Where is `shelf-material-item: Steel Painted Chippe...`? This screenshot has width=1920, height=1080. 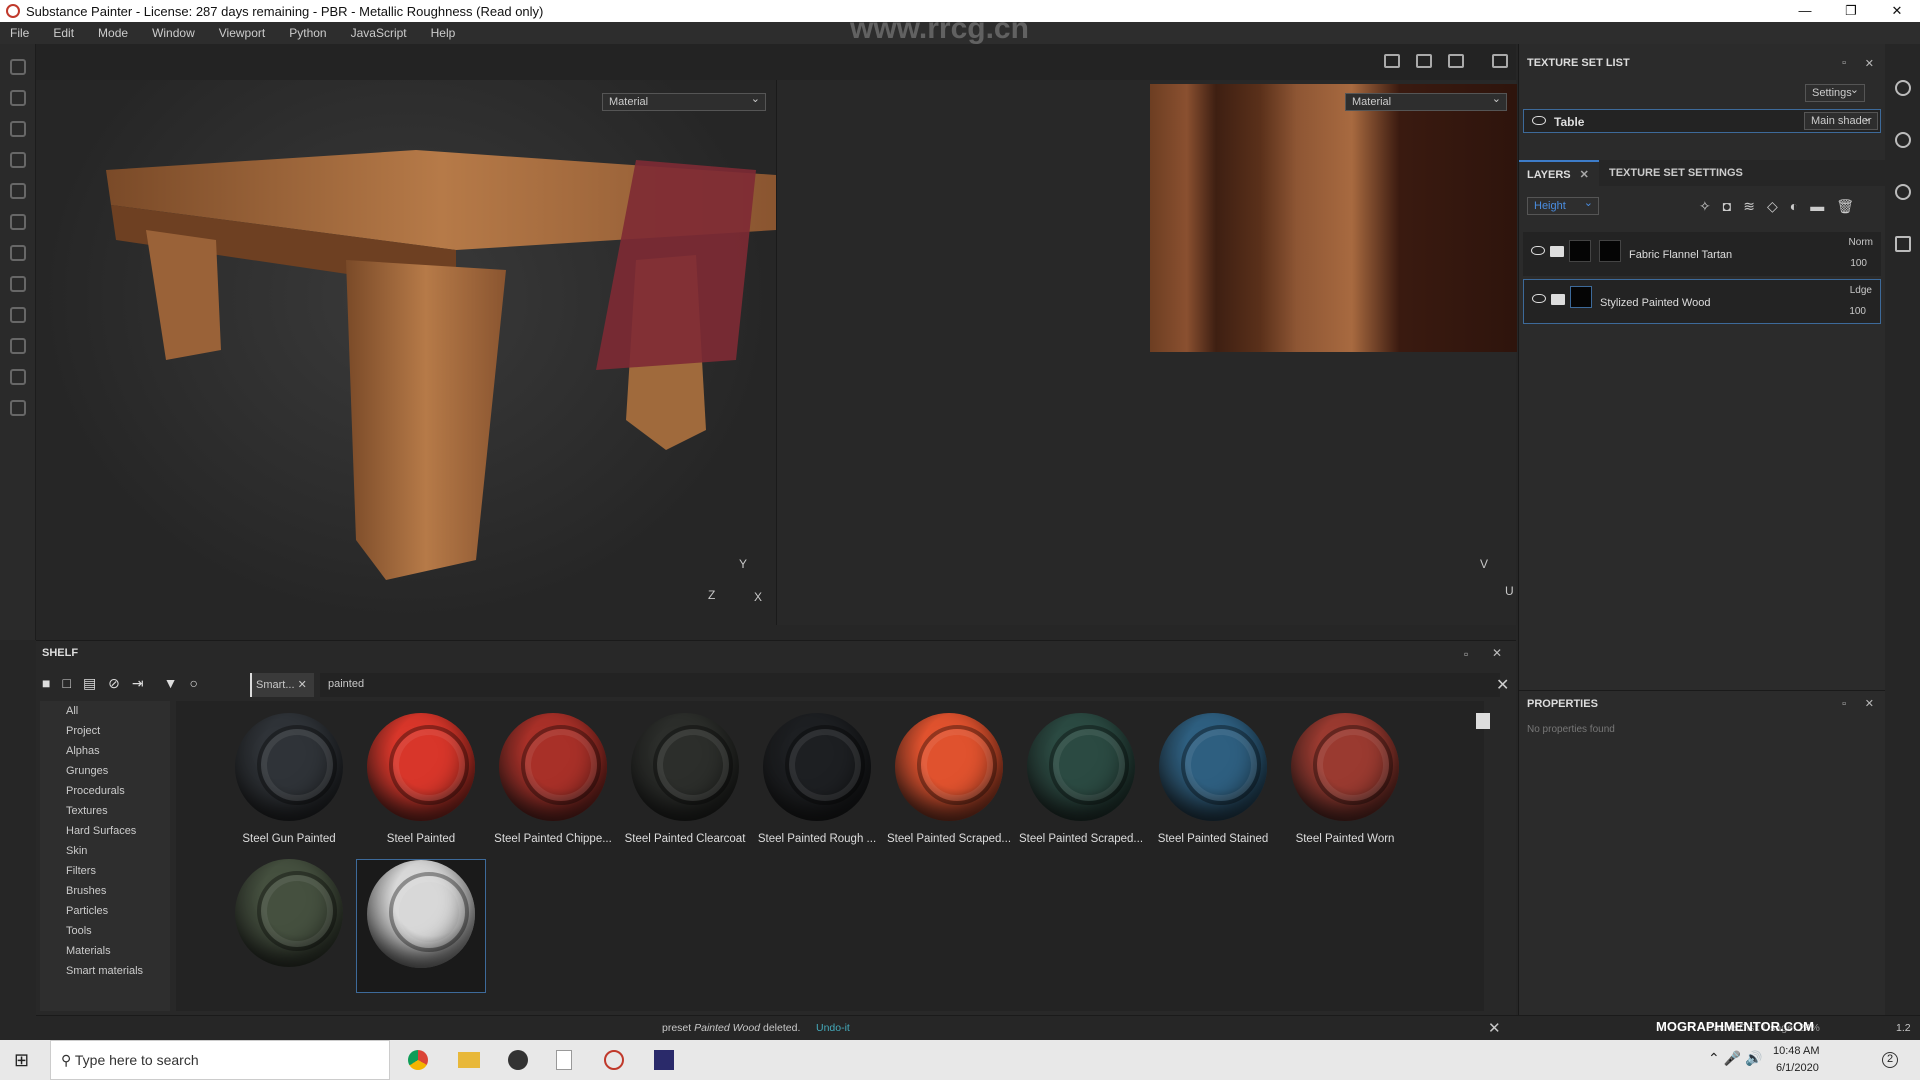
shelf-material-item: Steel Painted Chippe... is located at coordinates (553, 779).